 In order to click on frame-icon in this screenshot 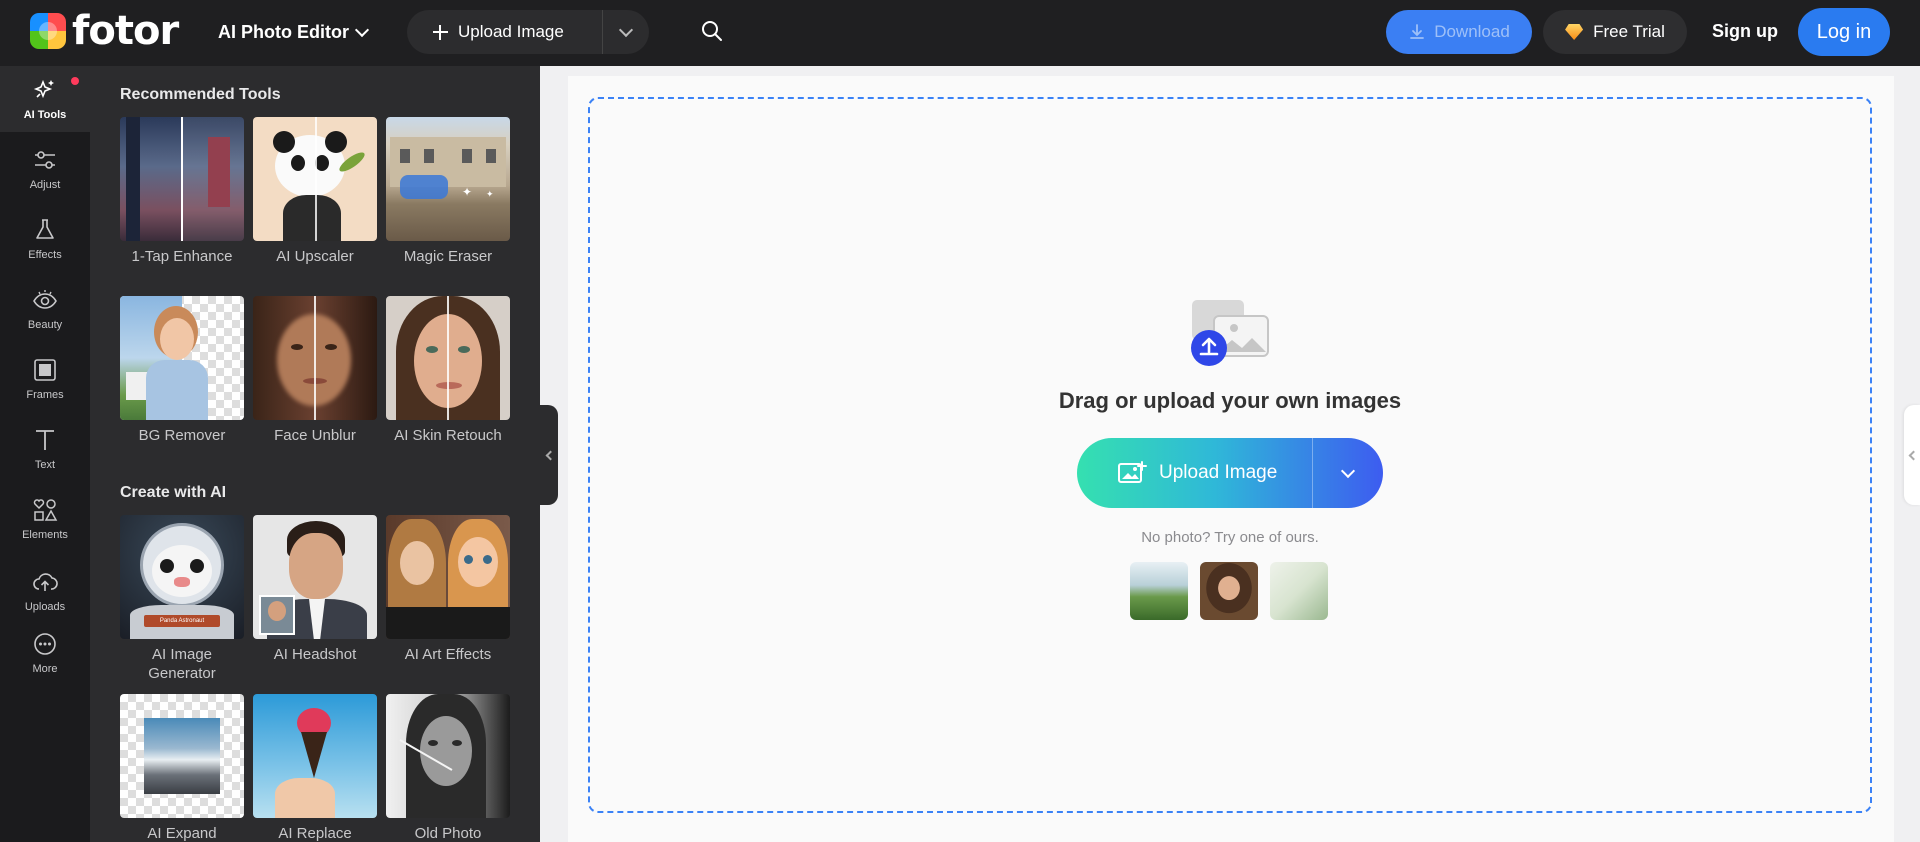, I will do `click(45, 370)`.